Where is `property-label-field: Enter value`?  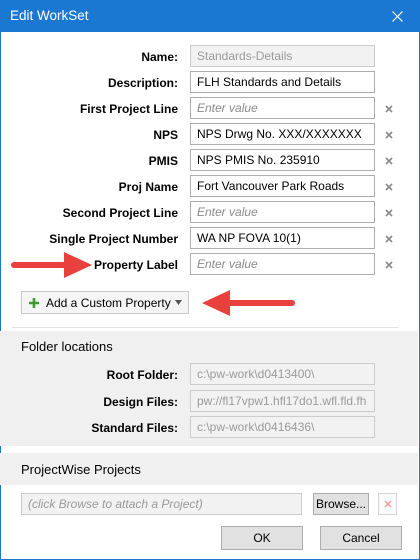 property-label-field: Enter value is located at coordinates (282, 264).